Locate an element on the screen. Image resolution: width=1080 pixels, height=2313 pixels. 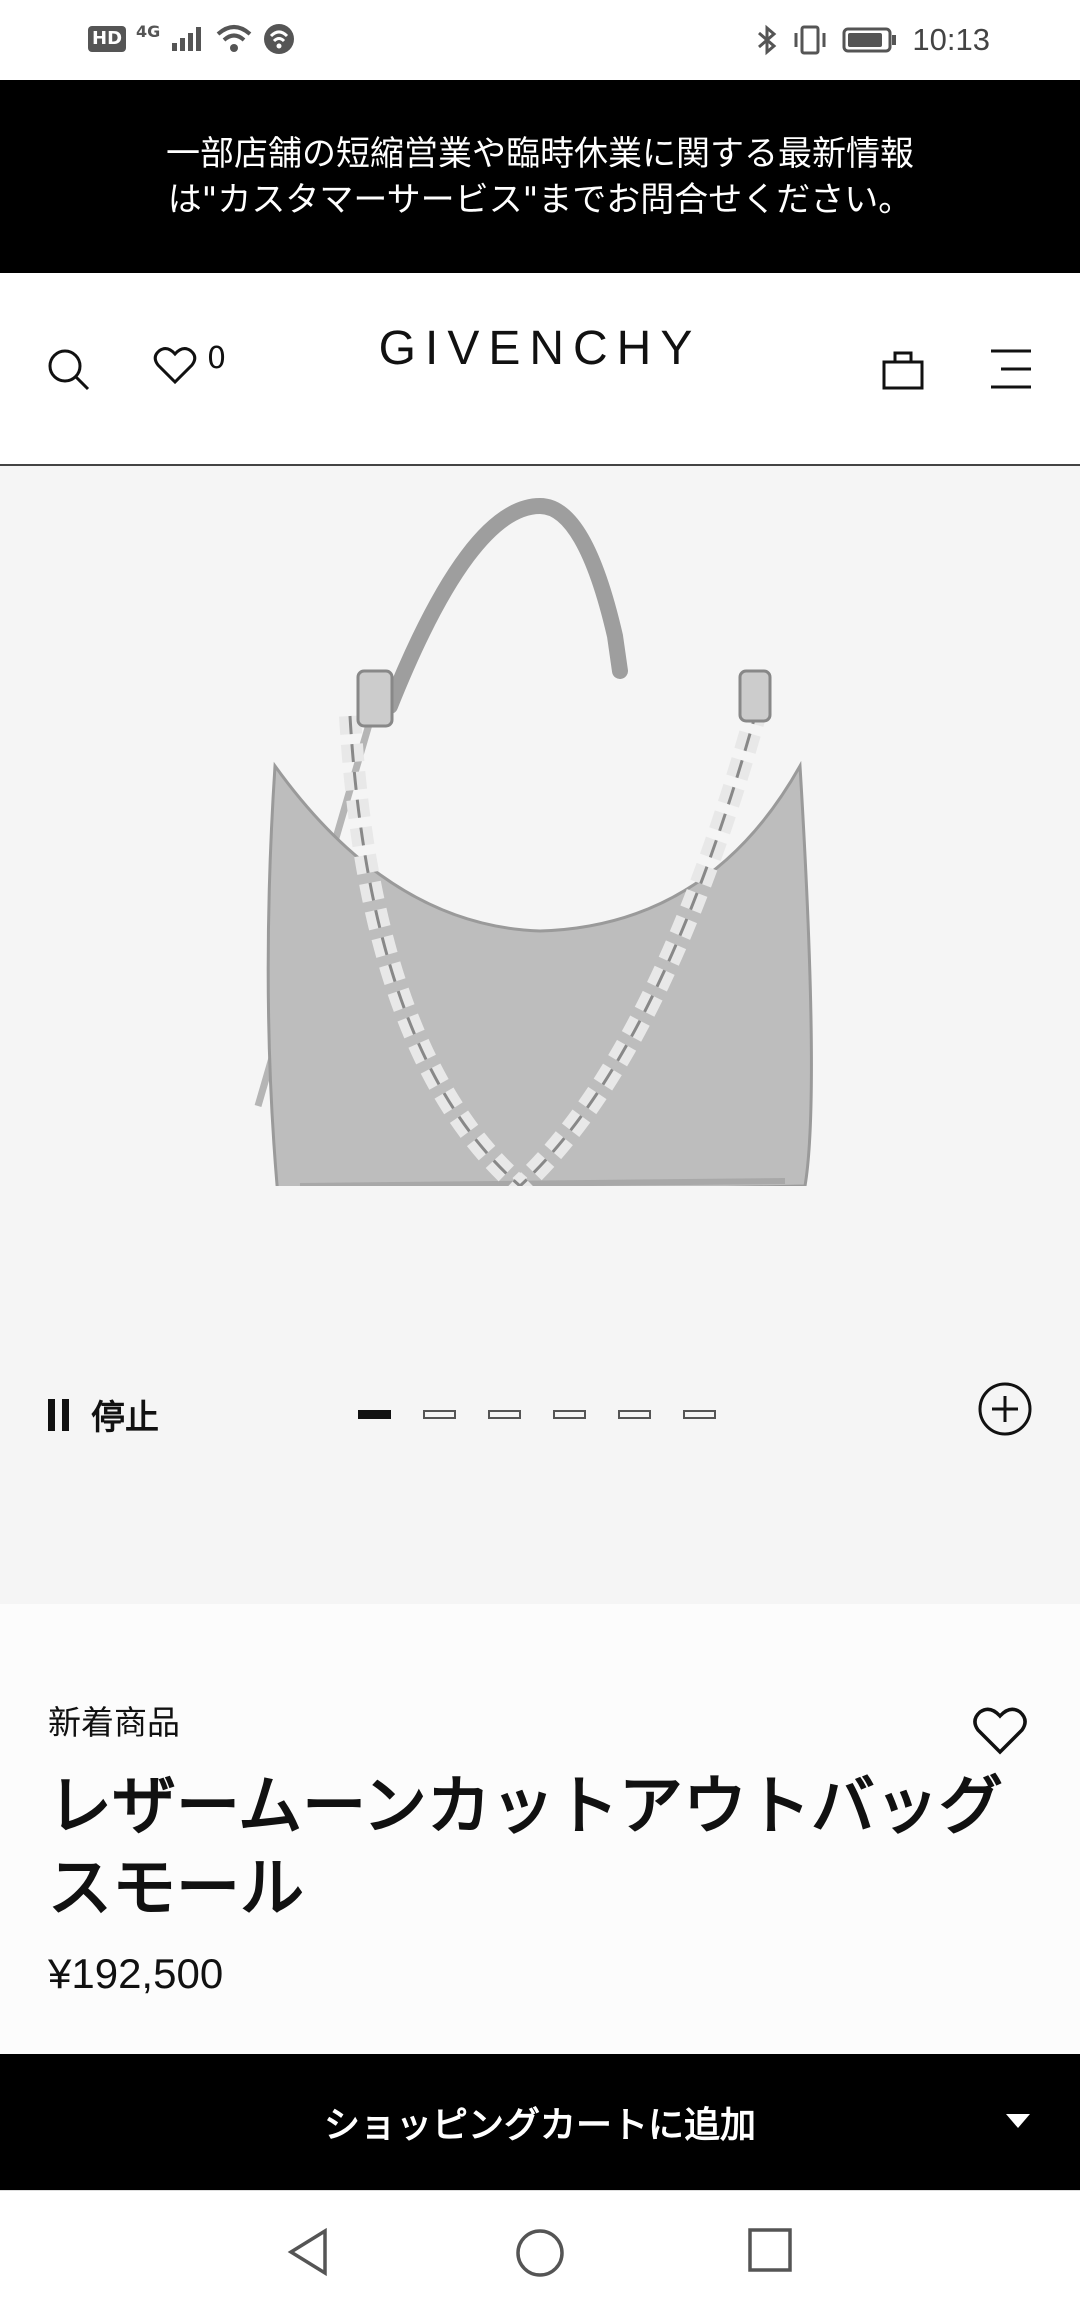
pause-label: 停止 is located at coordinates (125, 1418).